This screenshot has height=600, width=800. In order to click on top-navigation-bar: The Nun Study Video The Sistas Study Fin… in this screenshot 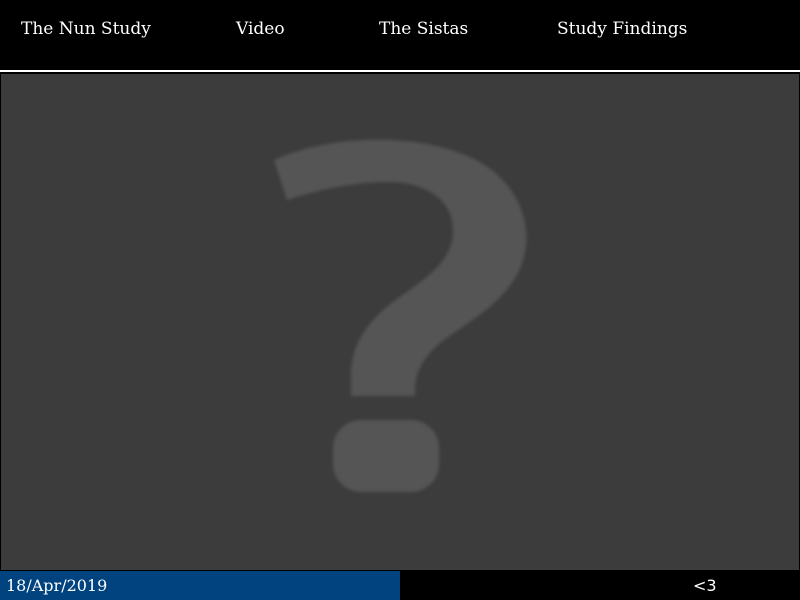, I will do `click(400, 36)`.